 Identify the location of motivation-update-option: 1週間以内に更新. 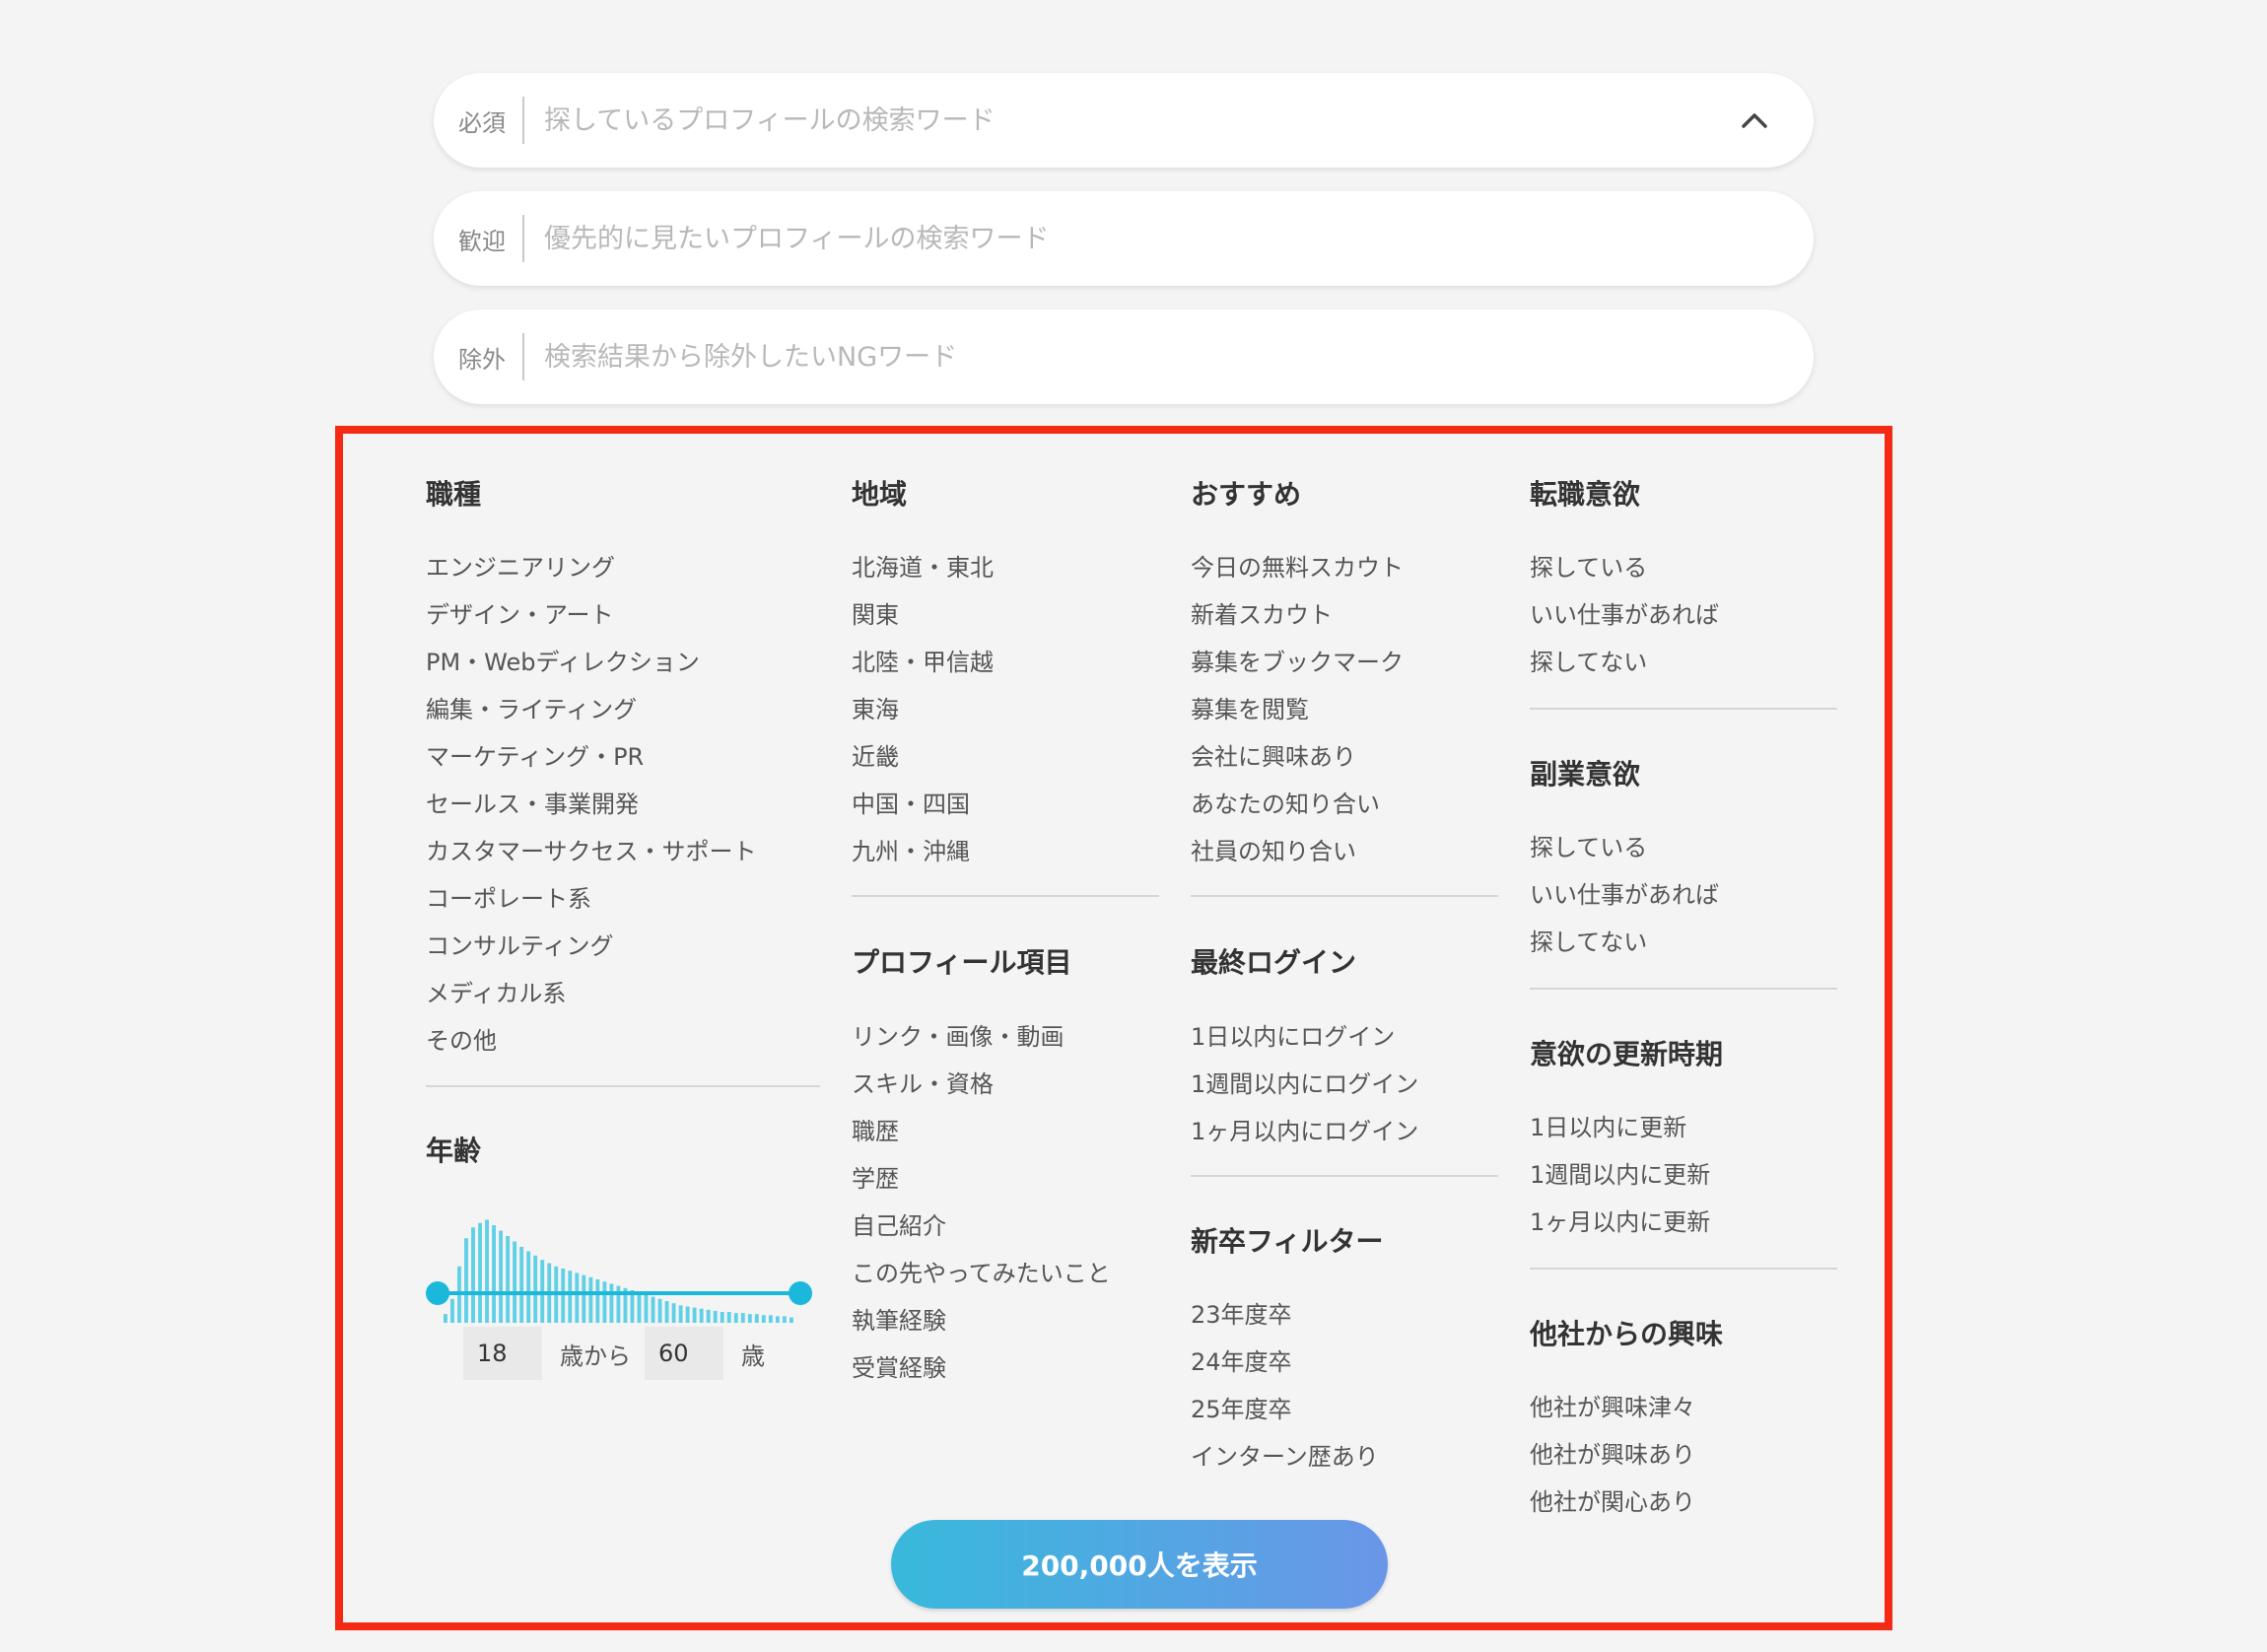
(1620, 1172).